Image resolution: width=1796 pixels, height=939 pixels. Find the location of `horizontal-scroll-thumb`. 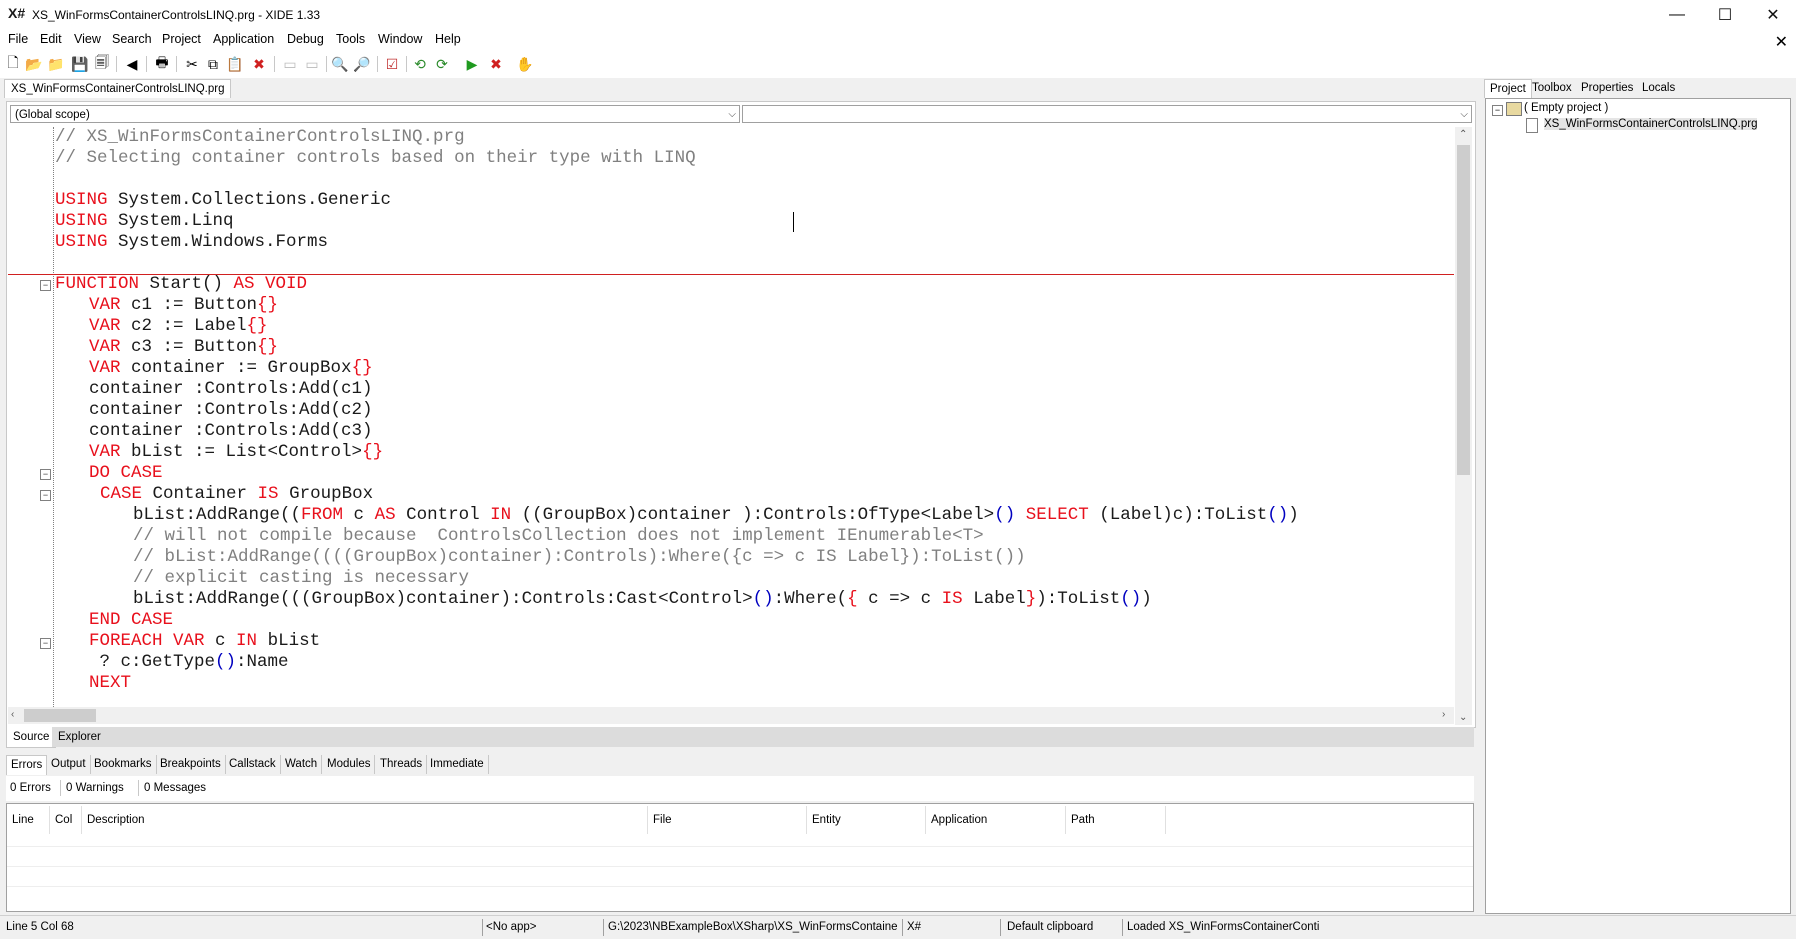

horizontal-scroll-thumb is located at coordinates (60, 715).